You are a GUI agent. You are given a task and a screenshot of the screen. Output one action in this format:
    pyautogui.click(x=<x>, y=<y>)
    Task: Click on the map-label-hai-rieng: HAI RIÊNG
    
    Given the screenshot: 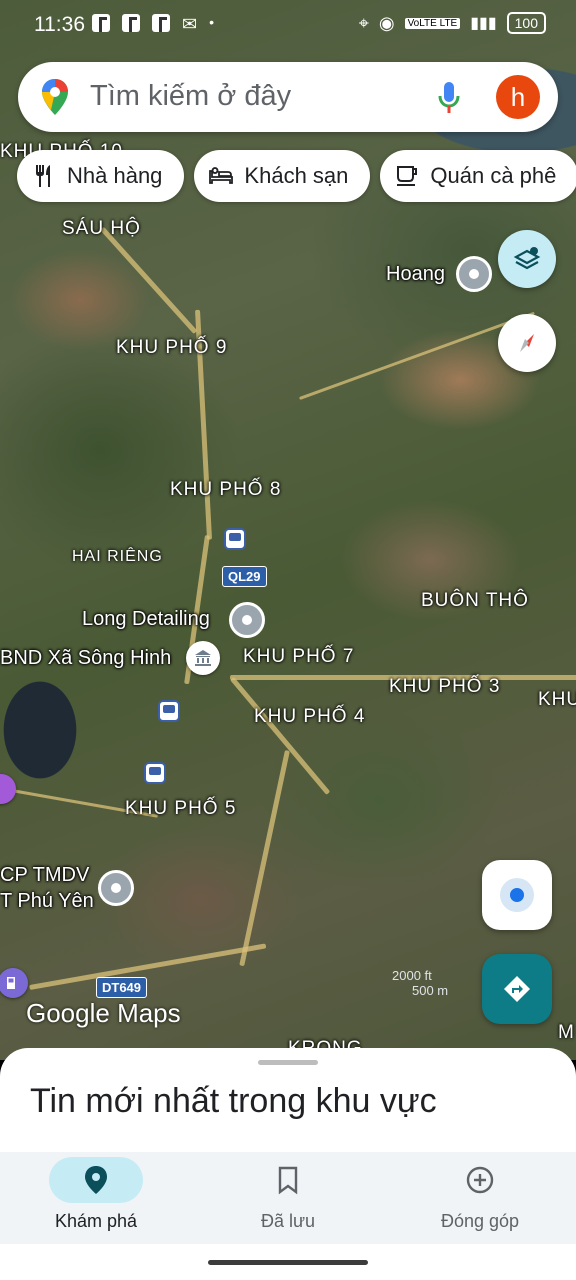 What is the action you would take?
    pyautogui.click(x=117, y=556)
    